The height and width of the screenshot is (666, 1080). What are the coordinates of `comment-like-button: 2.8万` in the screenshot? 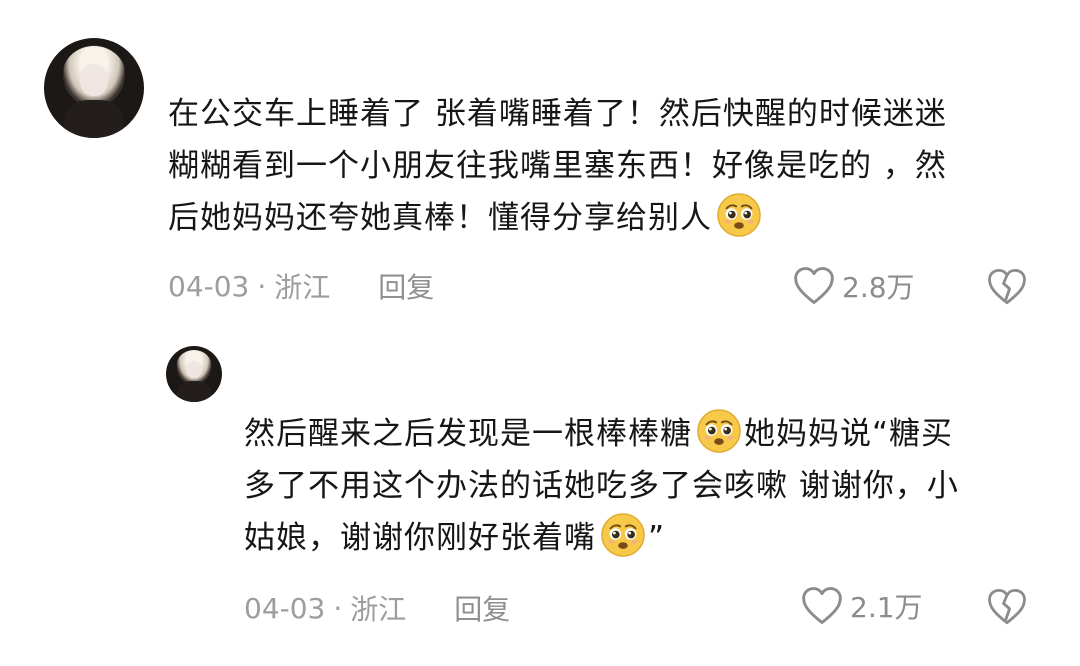 It's located at (853, 286).